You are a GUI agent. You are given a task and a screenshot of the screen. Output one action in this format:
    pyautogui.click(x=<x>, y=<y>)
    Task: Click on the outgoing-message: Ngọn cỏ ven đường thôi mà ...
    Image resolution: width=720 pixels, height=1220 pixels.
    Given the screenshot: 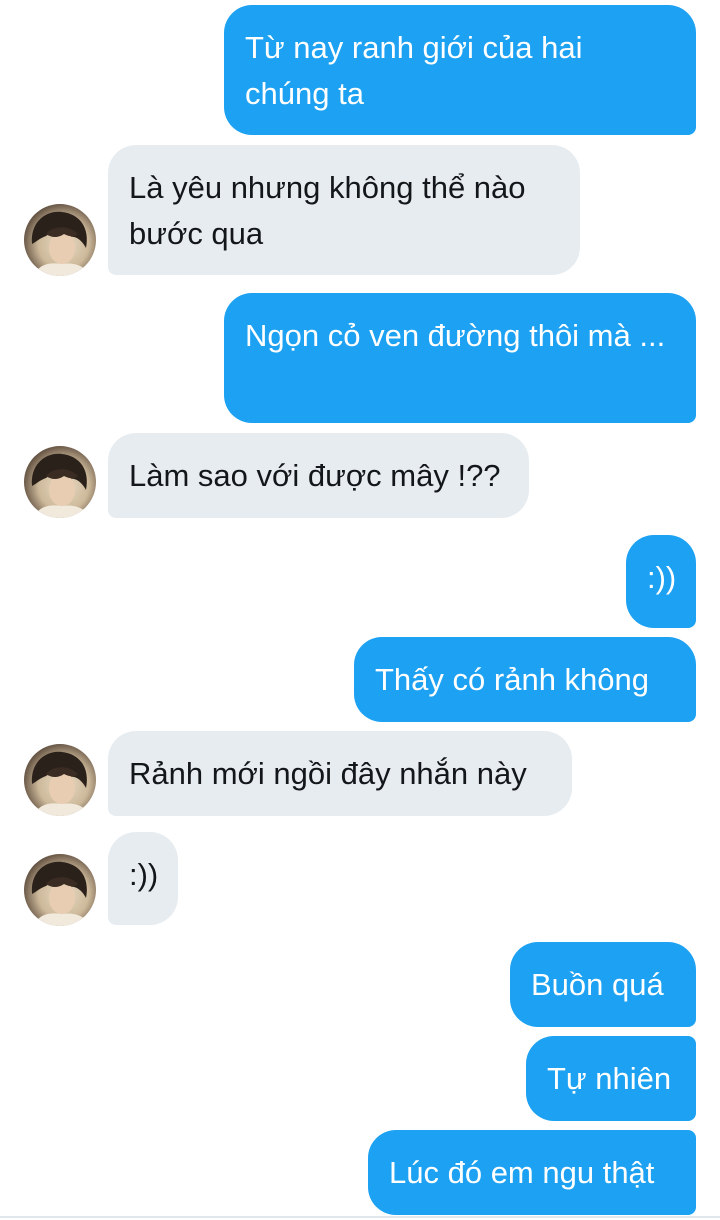 What is the action you would take?
    pyautogui.click(x=460, y=358)
    